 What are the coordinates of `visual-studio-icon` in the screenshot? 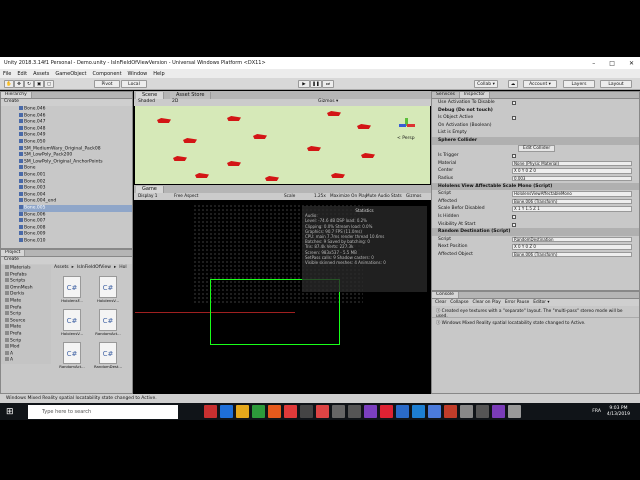 It's located at (498, 411).